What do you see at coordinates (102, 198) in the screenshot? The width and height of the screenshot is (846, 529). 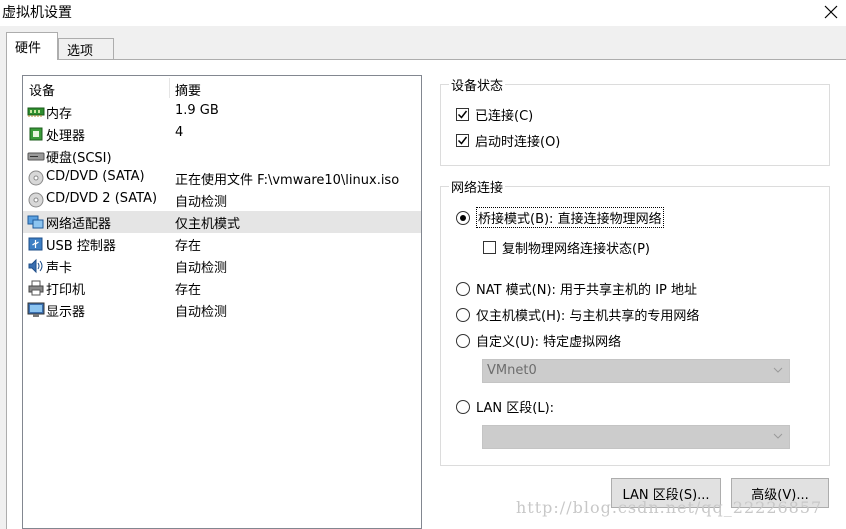 I see `device-name: CD/DVD 2 (SATA)` at bounding box center [102, 198].